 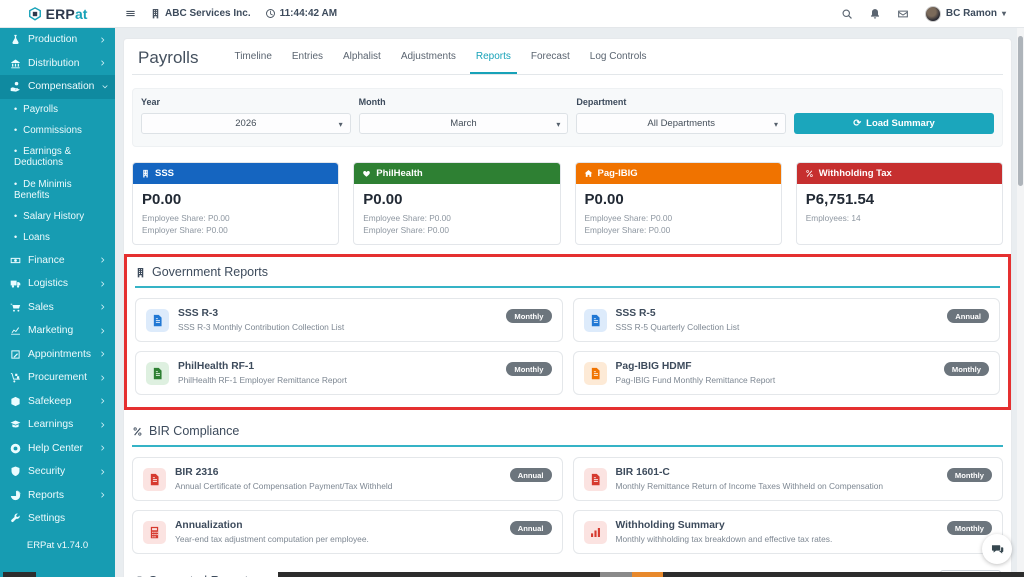 What do you see at coordinates (48, 284) in the screenshot?
I see `sidebar-item-label: Logistics` at bounding box center [48, 284].